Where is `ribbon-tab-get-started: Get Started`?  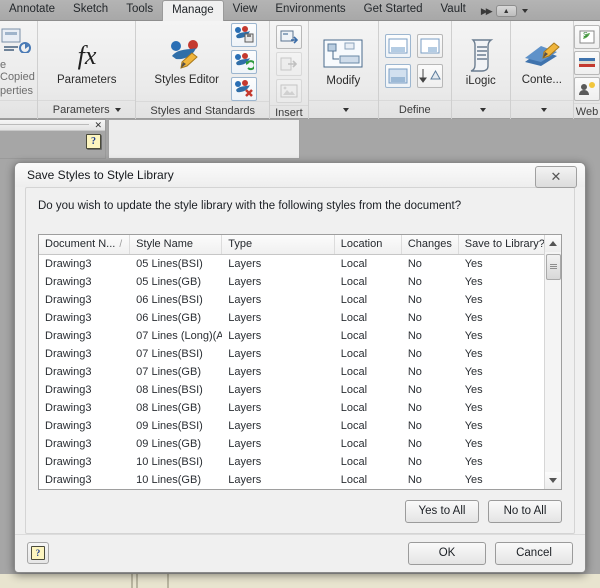 ribbon-tab-get-started: Get Started is located at coordinates (393, 10).